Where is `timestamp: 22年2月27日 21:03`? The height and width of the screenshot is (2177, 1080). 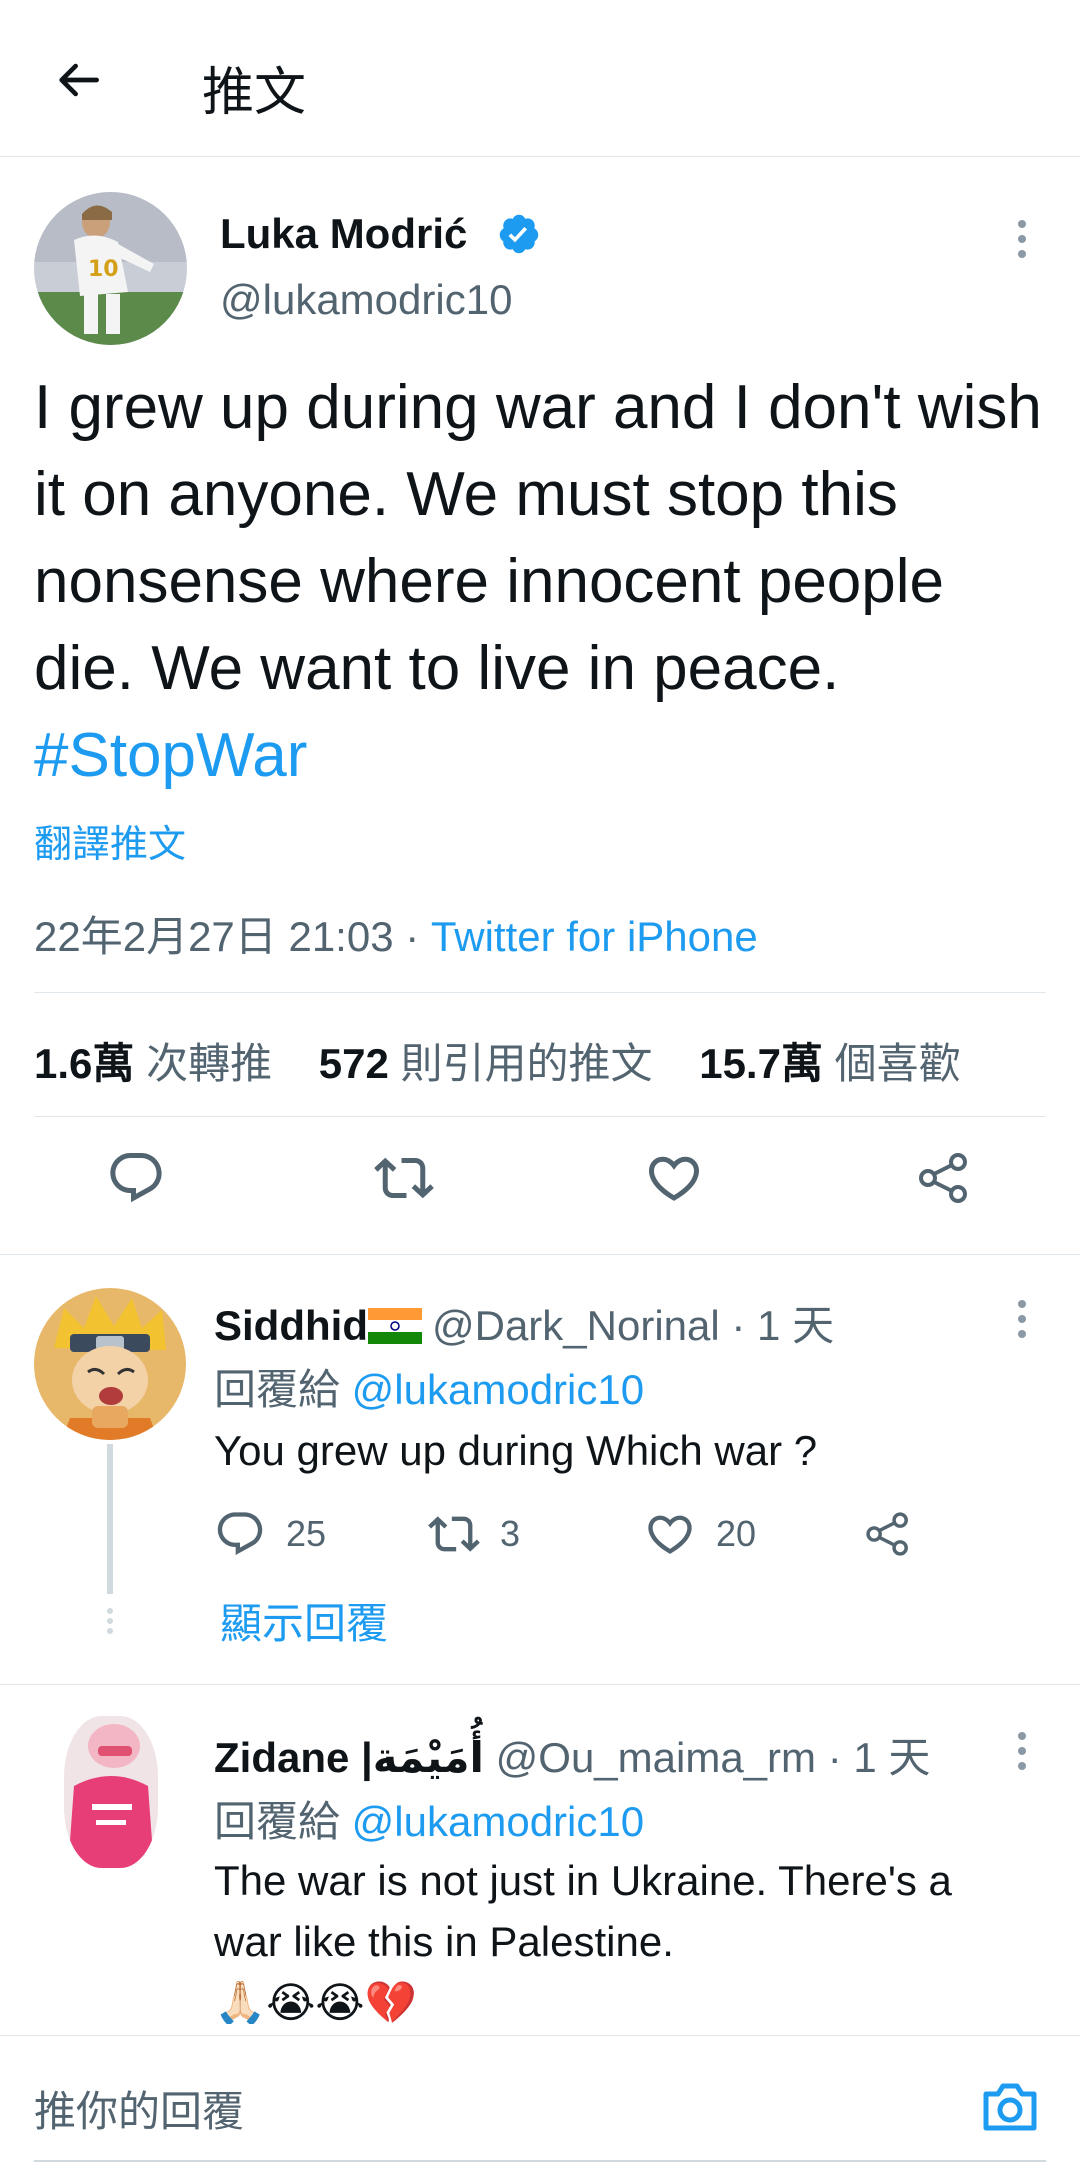 timestamp: 22年2月27日 21:03 is located at coordinates (214, 936).